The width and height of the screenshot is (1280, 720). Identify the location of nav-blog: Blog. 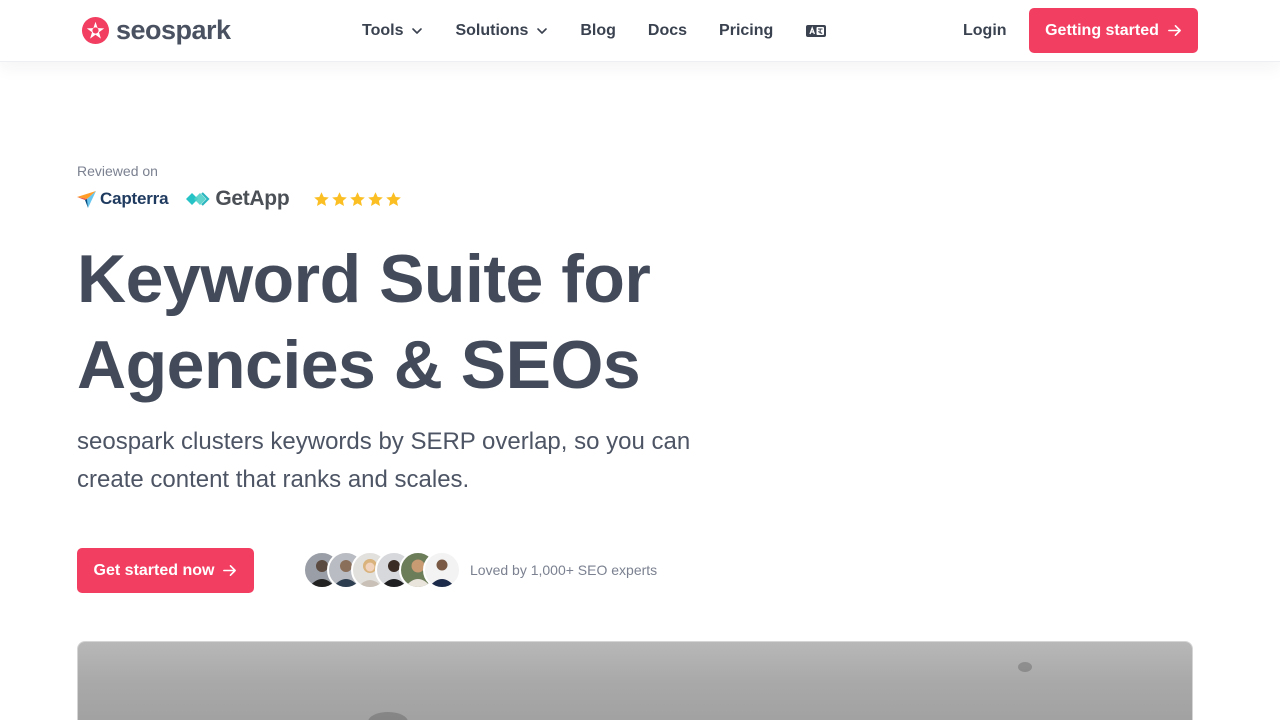
(598, 31).